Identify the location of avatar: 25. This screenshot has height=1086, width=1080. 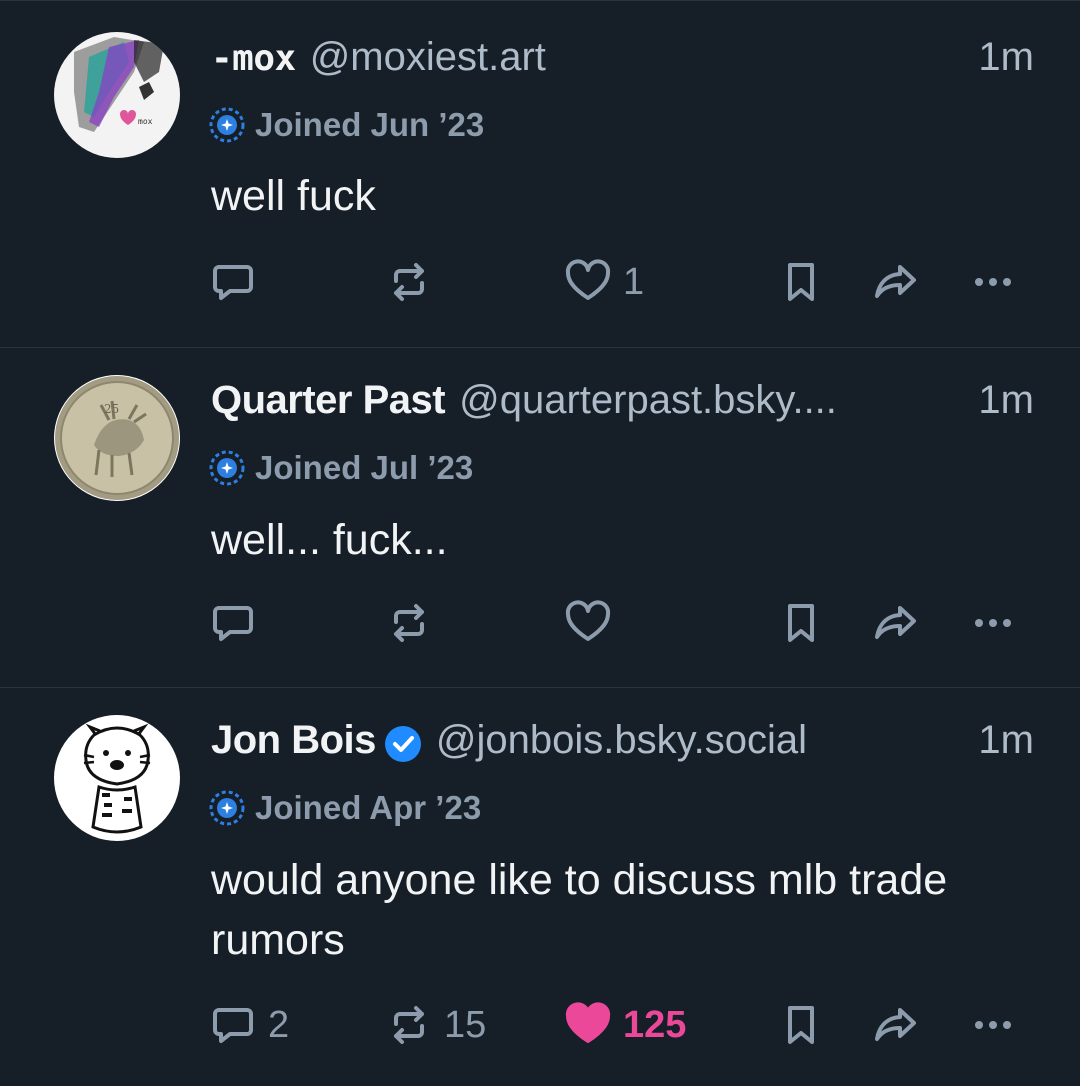
(117, 438).